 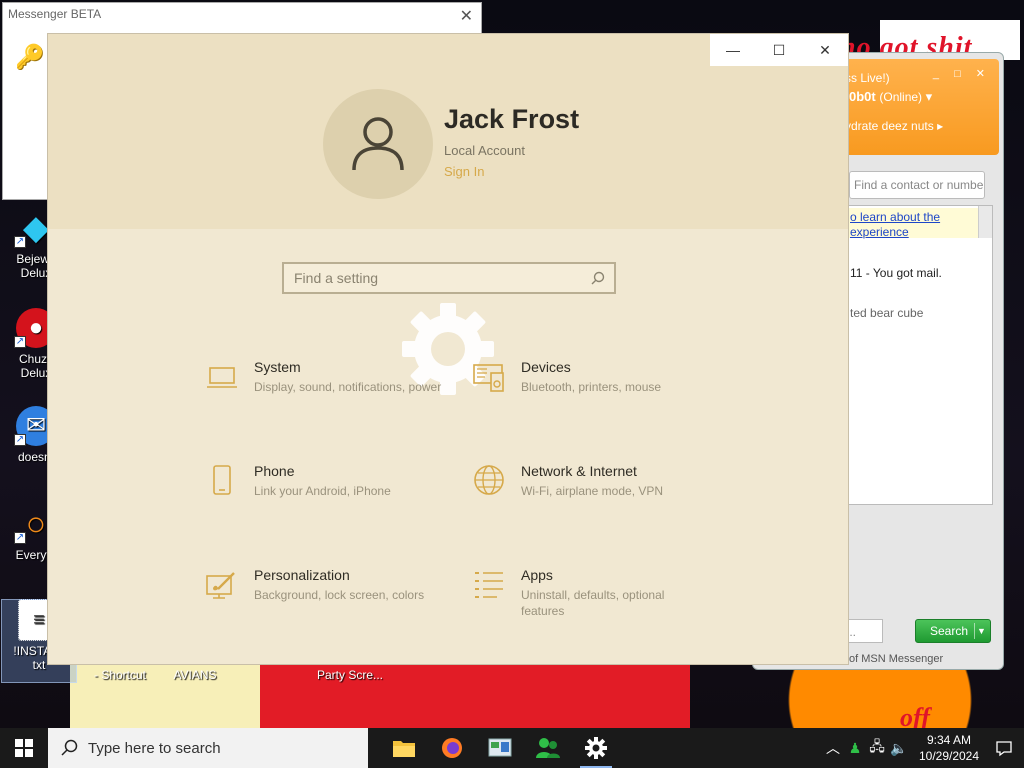 I want to click on msn-buddy-icon, so click(x=548, y=748).